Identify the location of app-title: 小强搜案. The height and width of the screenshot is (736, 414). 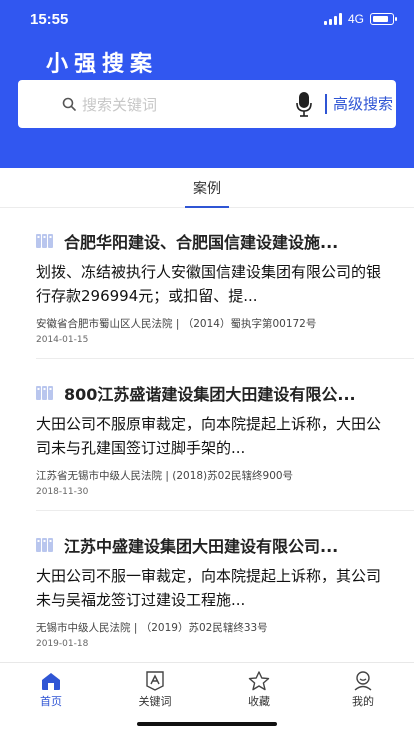
(102, 64).